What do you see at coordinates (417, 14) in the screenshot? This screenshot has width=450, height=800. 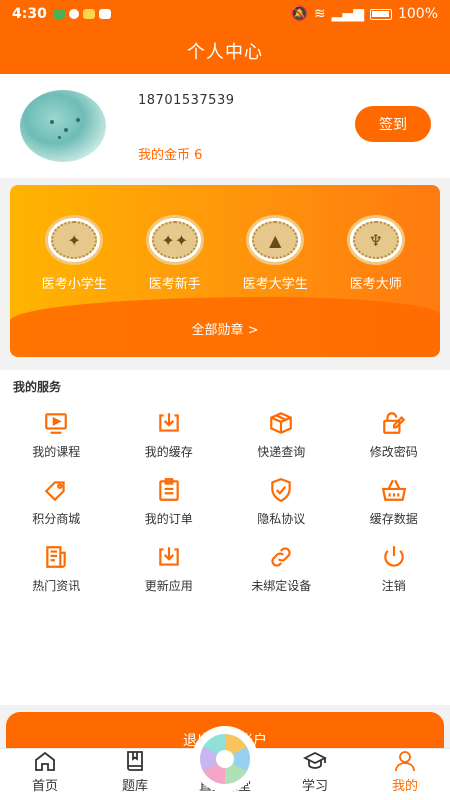 I see `battery-percent: 100%` at bounding box center [417, 14].